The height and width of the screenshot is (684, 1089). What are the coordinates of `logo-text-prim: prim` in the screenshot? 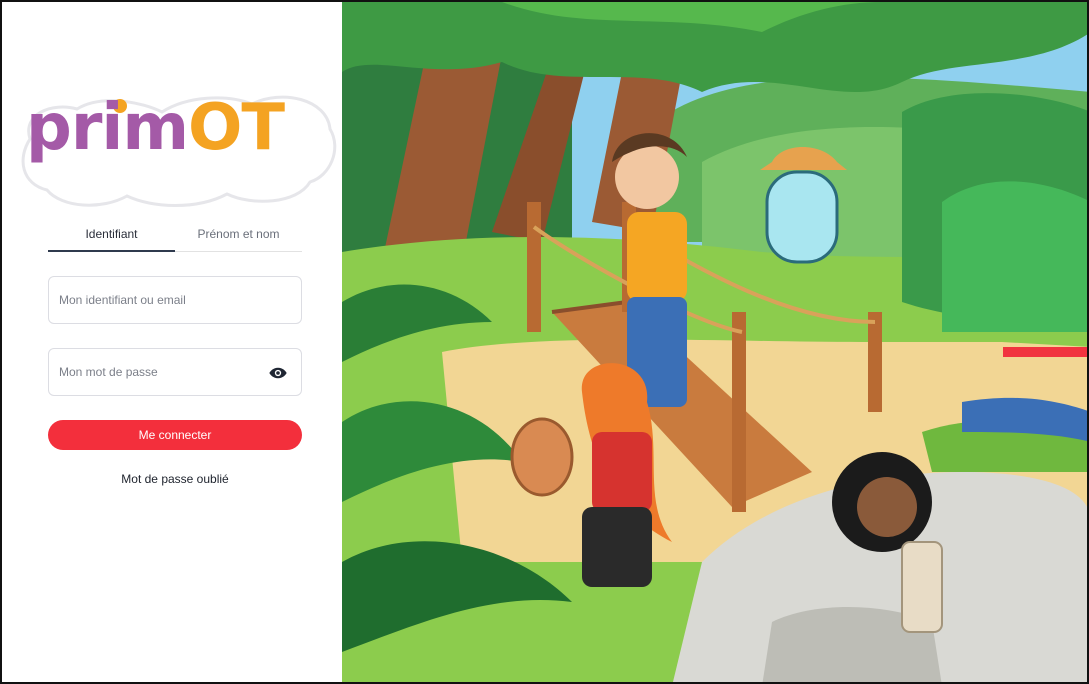 It's located at (107, 128).